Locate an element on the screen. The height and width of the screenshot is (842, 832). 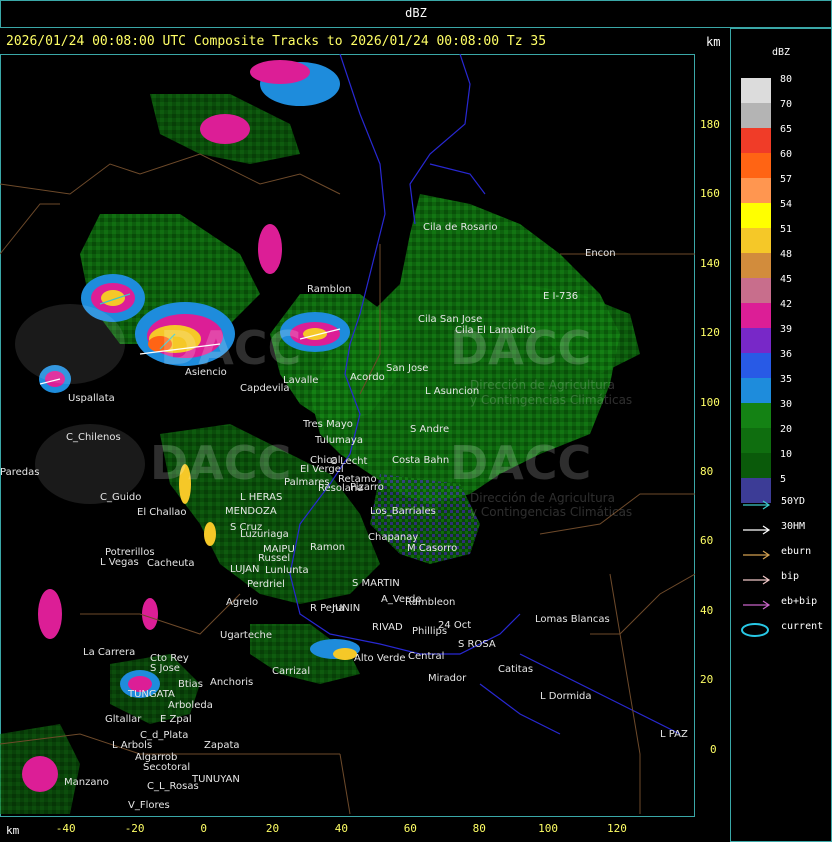
track-legend-item: current is located at coordinates (786, 629).